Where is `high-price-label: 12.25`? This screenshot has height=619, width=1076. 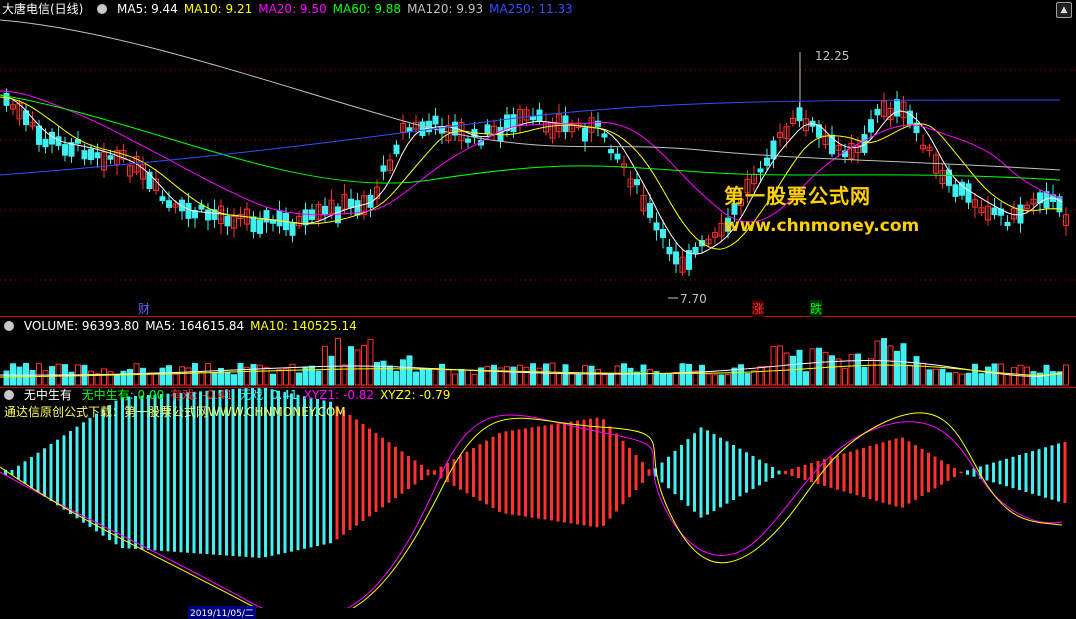 high-price-label: 12.25 is located at coordinates (832, 56).